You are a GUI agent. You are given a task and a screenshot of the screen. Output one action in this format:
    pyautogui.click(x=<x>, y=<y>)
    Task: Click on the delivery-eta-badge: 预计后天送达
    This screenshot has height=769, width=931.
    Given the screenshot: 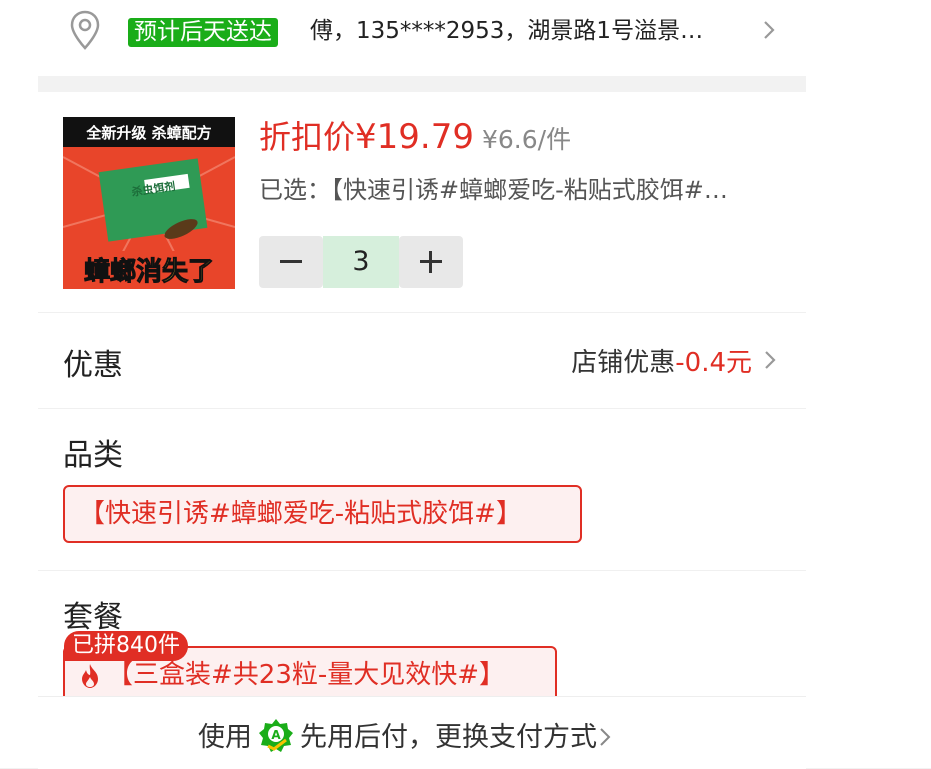 What is the action you would take?
    pyautogui.click(x=203, y=32)
    